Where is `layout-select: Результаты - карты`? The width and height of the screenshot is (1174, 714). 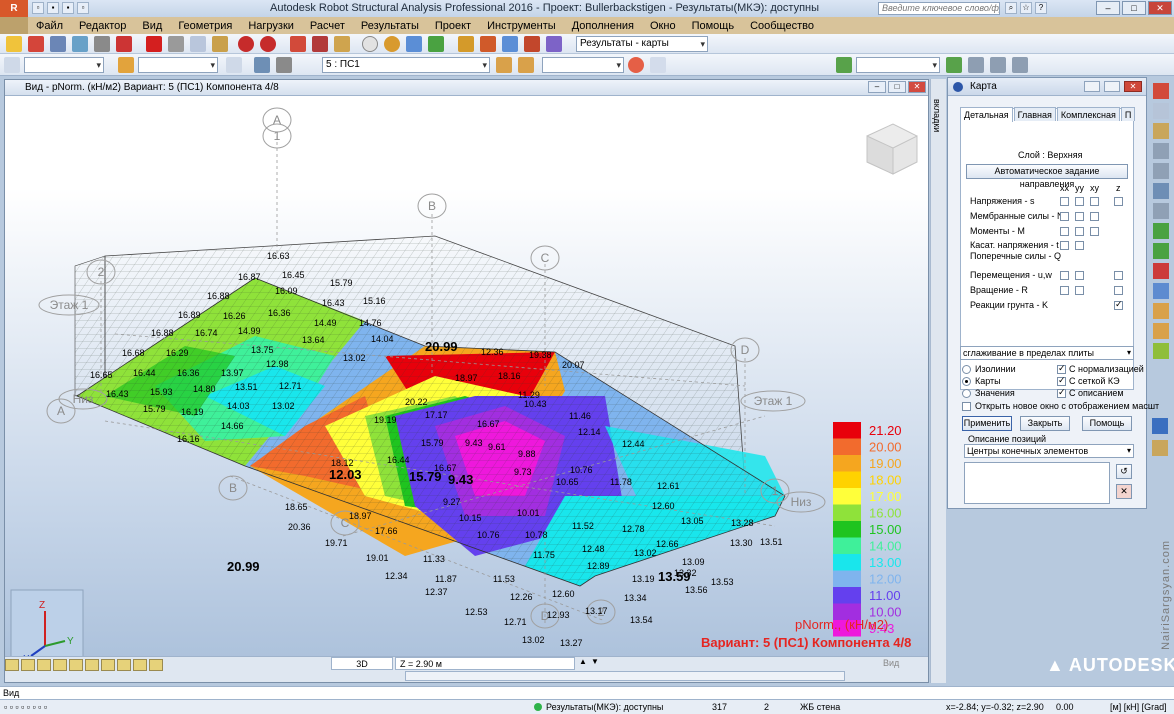 layout-select: Результаты - карты is located at coordinates (642, 44).